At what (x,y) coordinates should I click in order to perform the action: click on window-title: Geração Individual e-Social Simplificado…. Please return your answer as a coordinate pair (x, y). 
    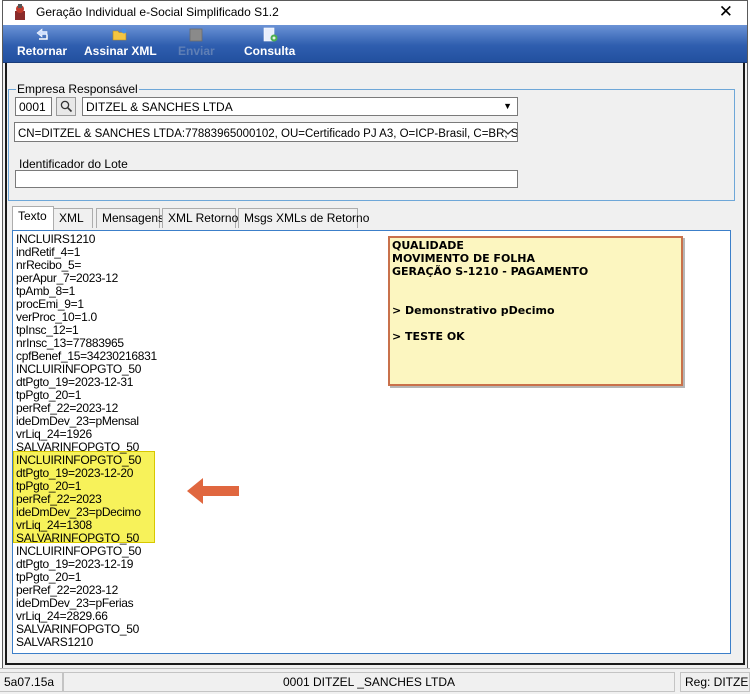
    Looking at the image, I should click on (157, 12).